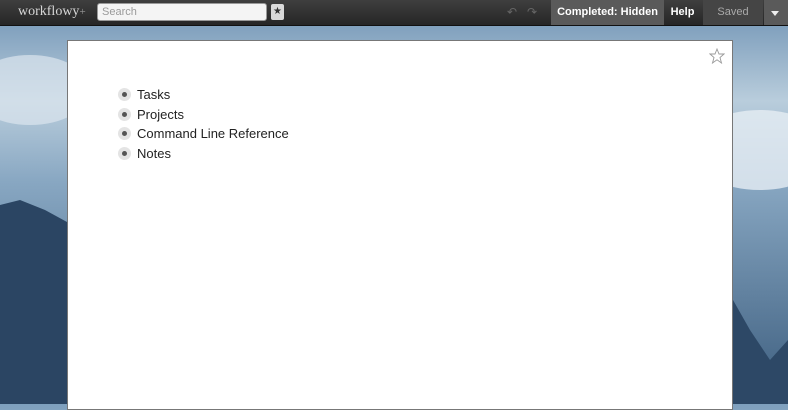 This screenshot has height=410, width=788. I want to click on chevron-down-icon, so click(775, 13).